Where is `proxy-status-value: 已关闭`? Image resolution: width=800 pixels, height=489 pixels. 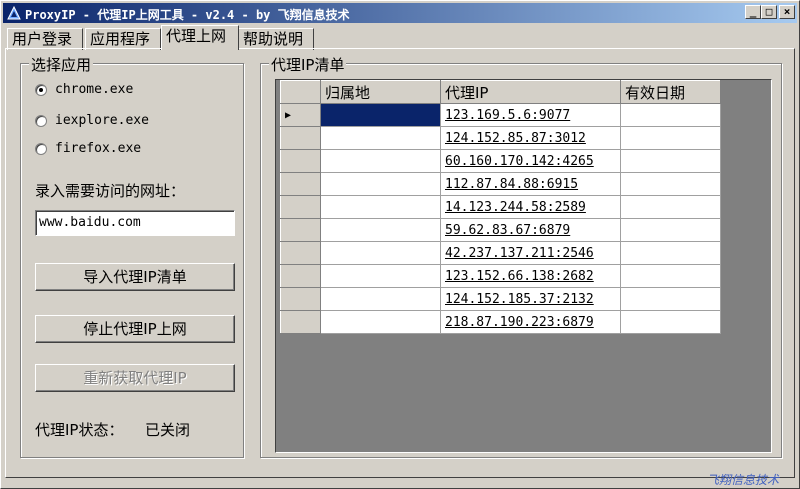
proxy-status-value: 已关闭 is located at coordinates (168, 430).